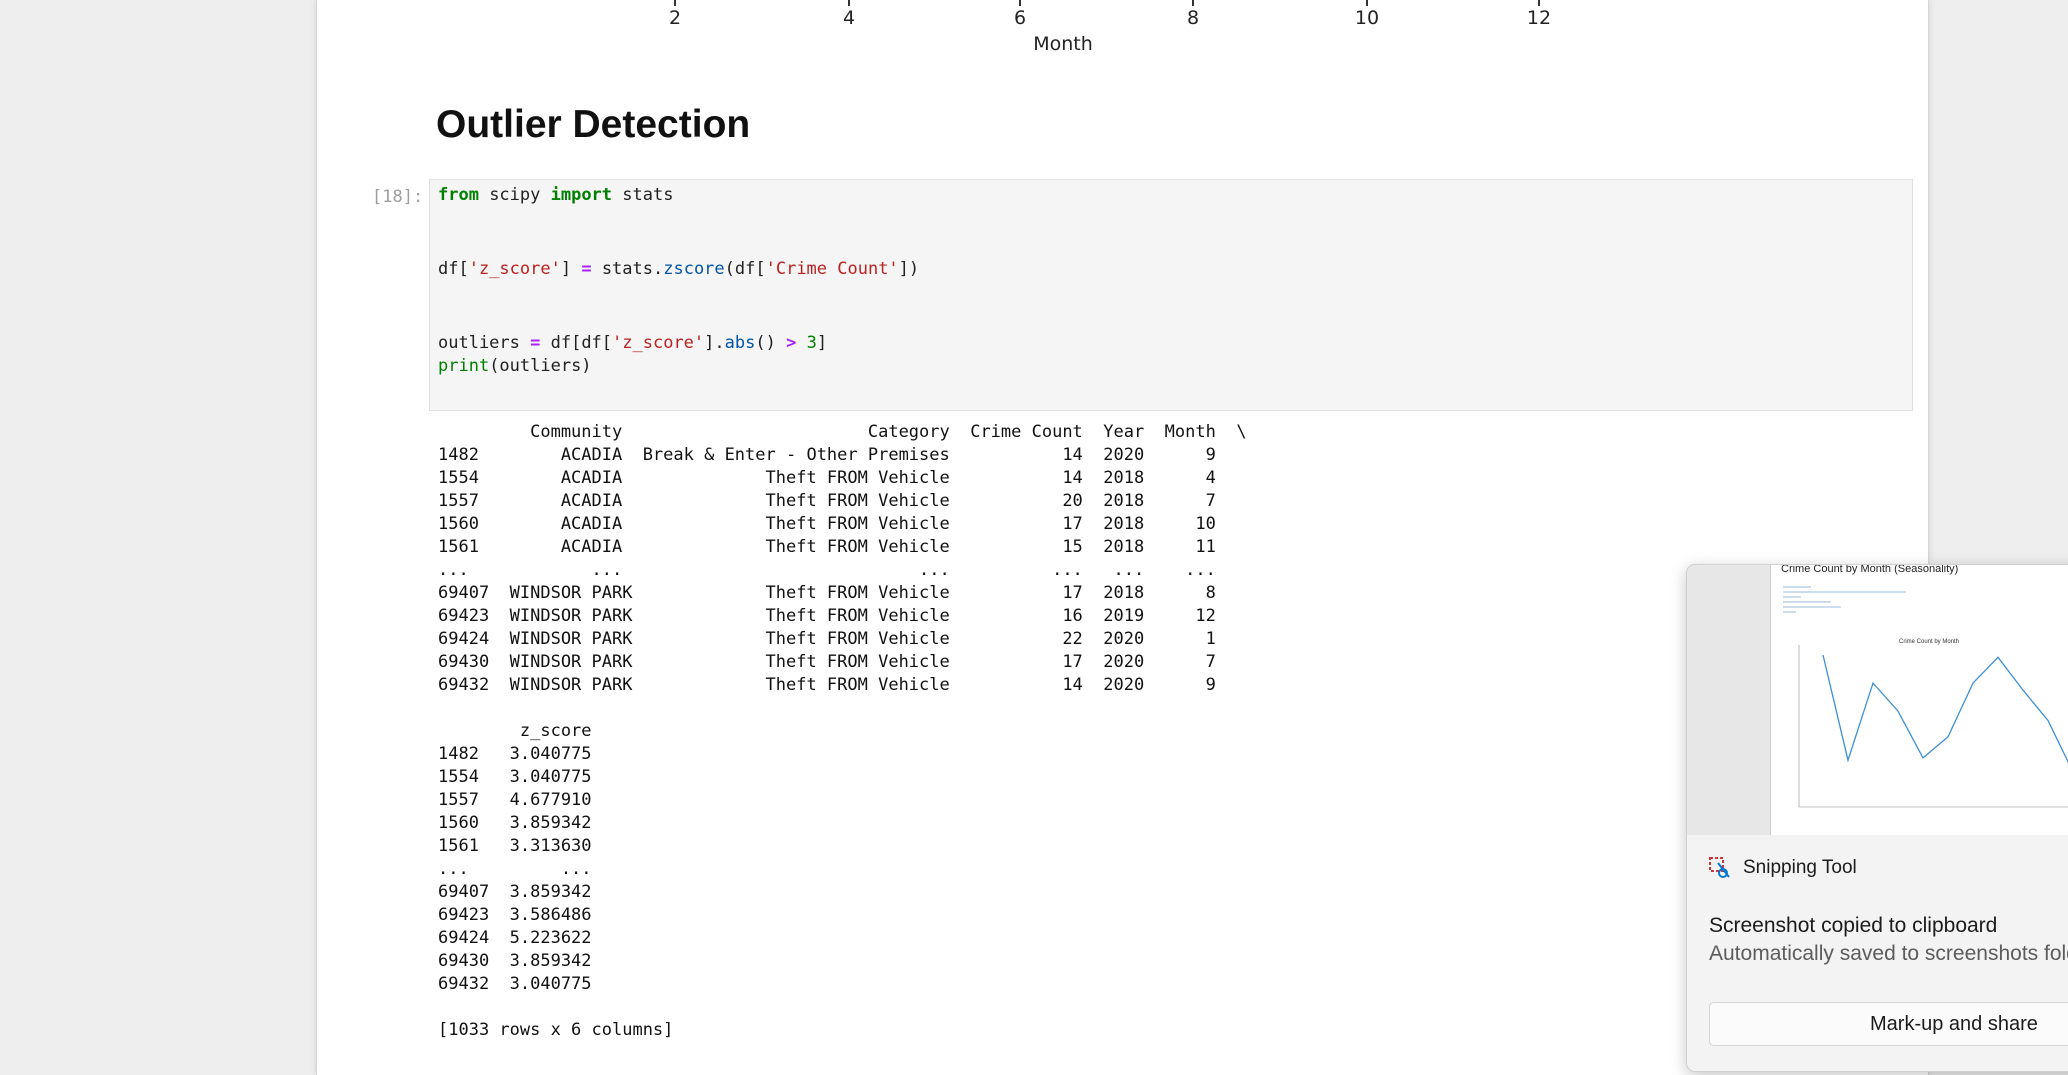 This screenshot has height=1075, width=2068. I want to click on code-text: (), so click(771, 343).